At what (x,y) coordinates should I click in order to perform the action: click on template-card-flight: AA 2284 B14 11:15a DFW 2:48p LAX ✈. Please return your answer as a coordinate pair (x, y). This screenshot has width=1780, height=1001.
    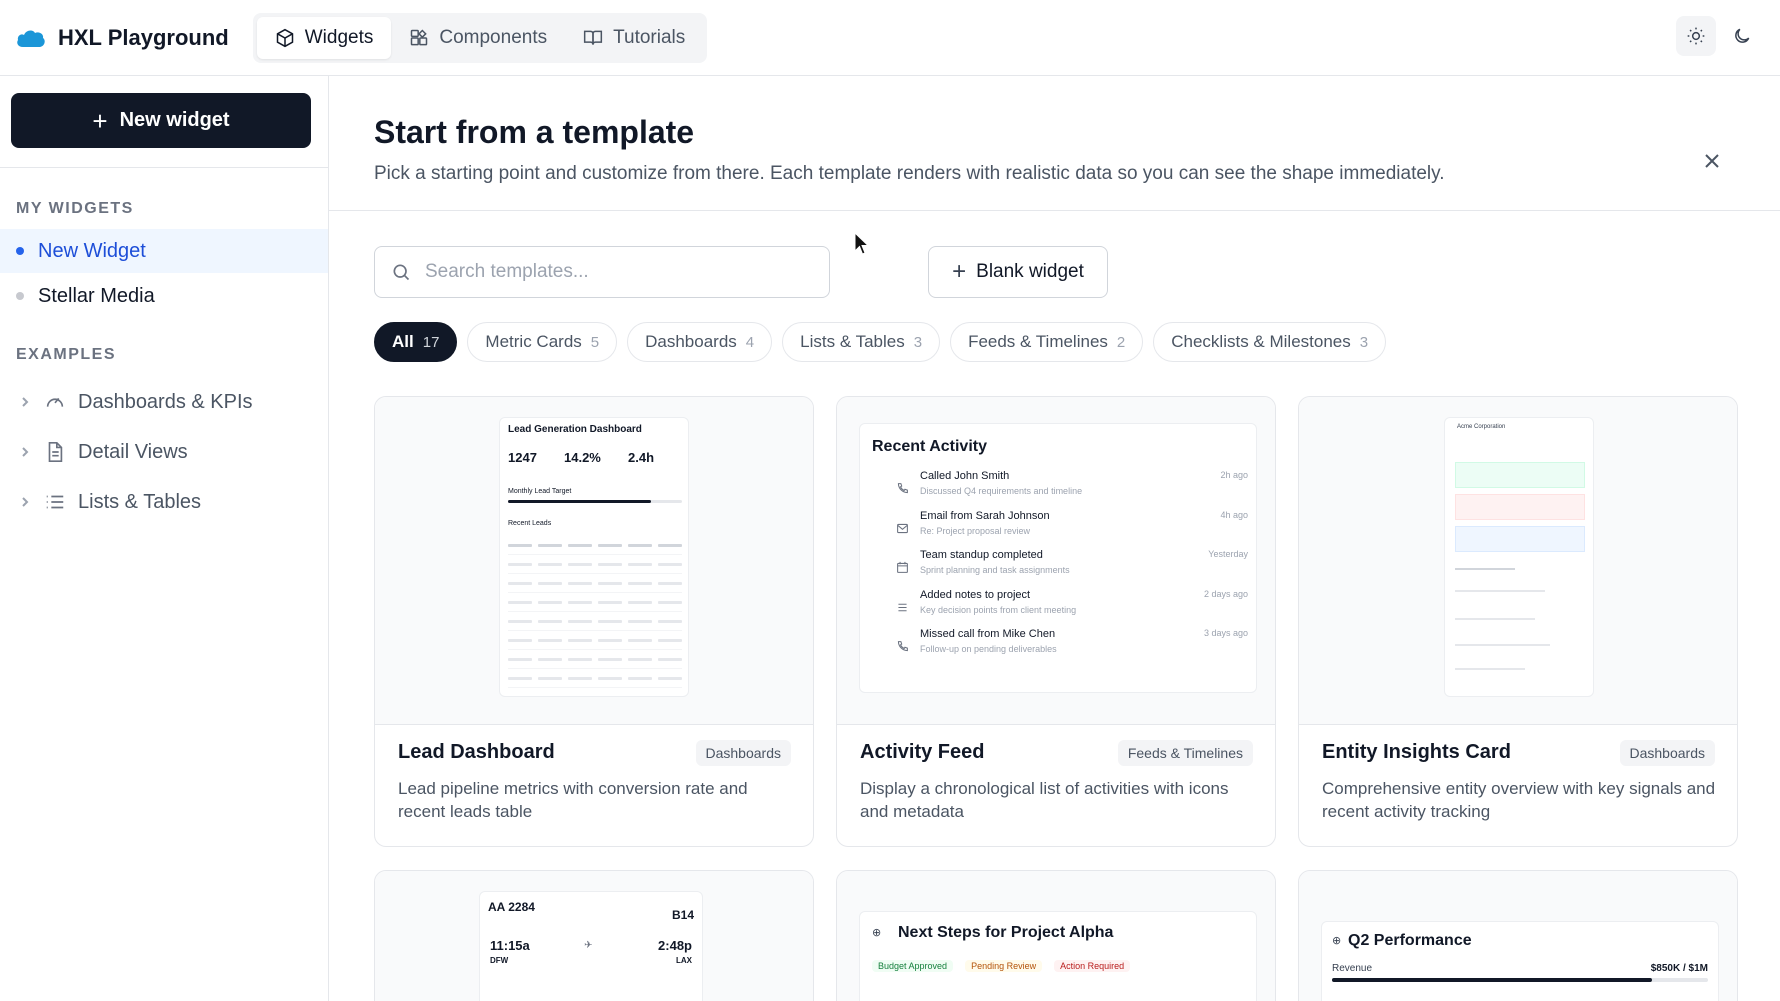
    Looking at the image, I should click on (594, 935).